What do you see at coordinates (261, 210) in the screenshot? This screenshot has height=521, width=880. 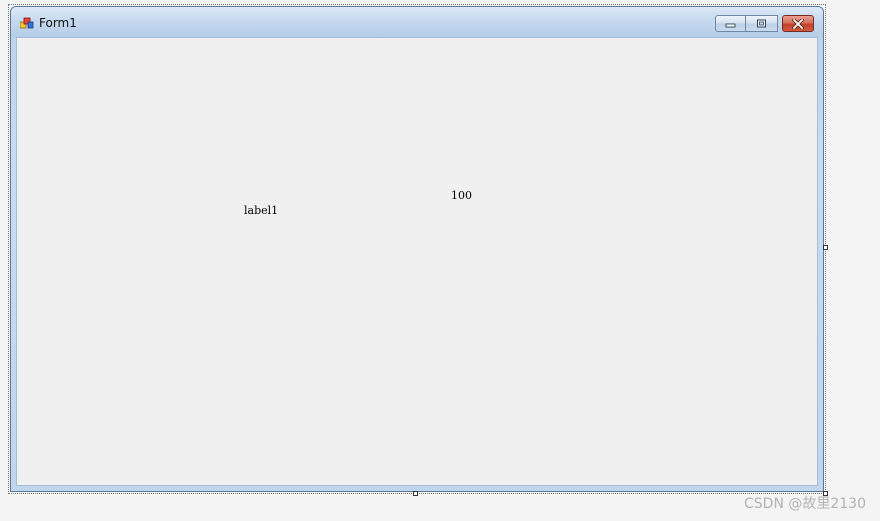 I see `label1: label1` at bounding box center [261, 210].